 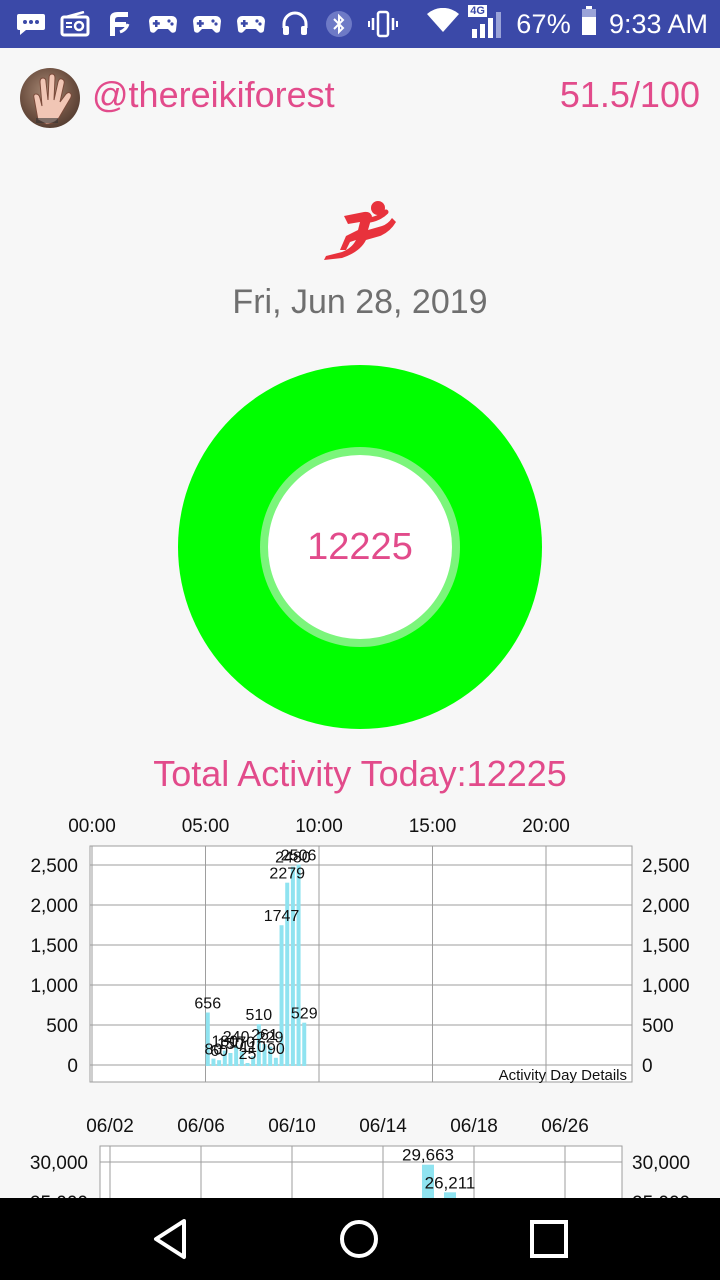 I want to click on avatar, so click(x=50, y=98).